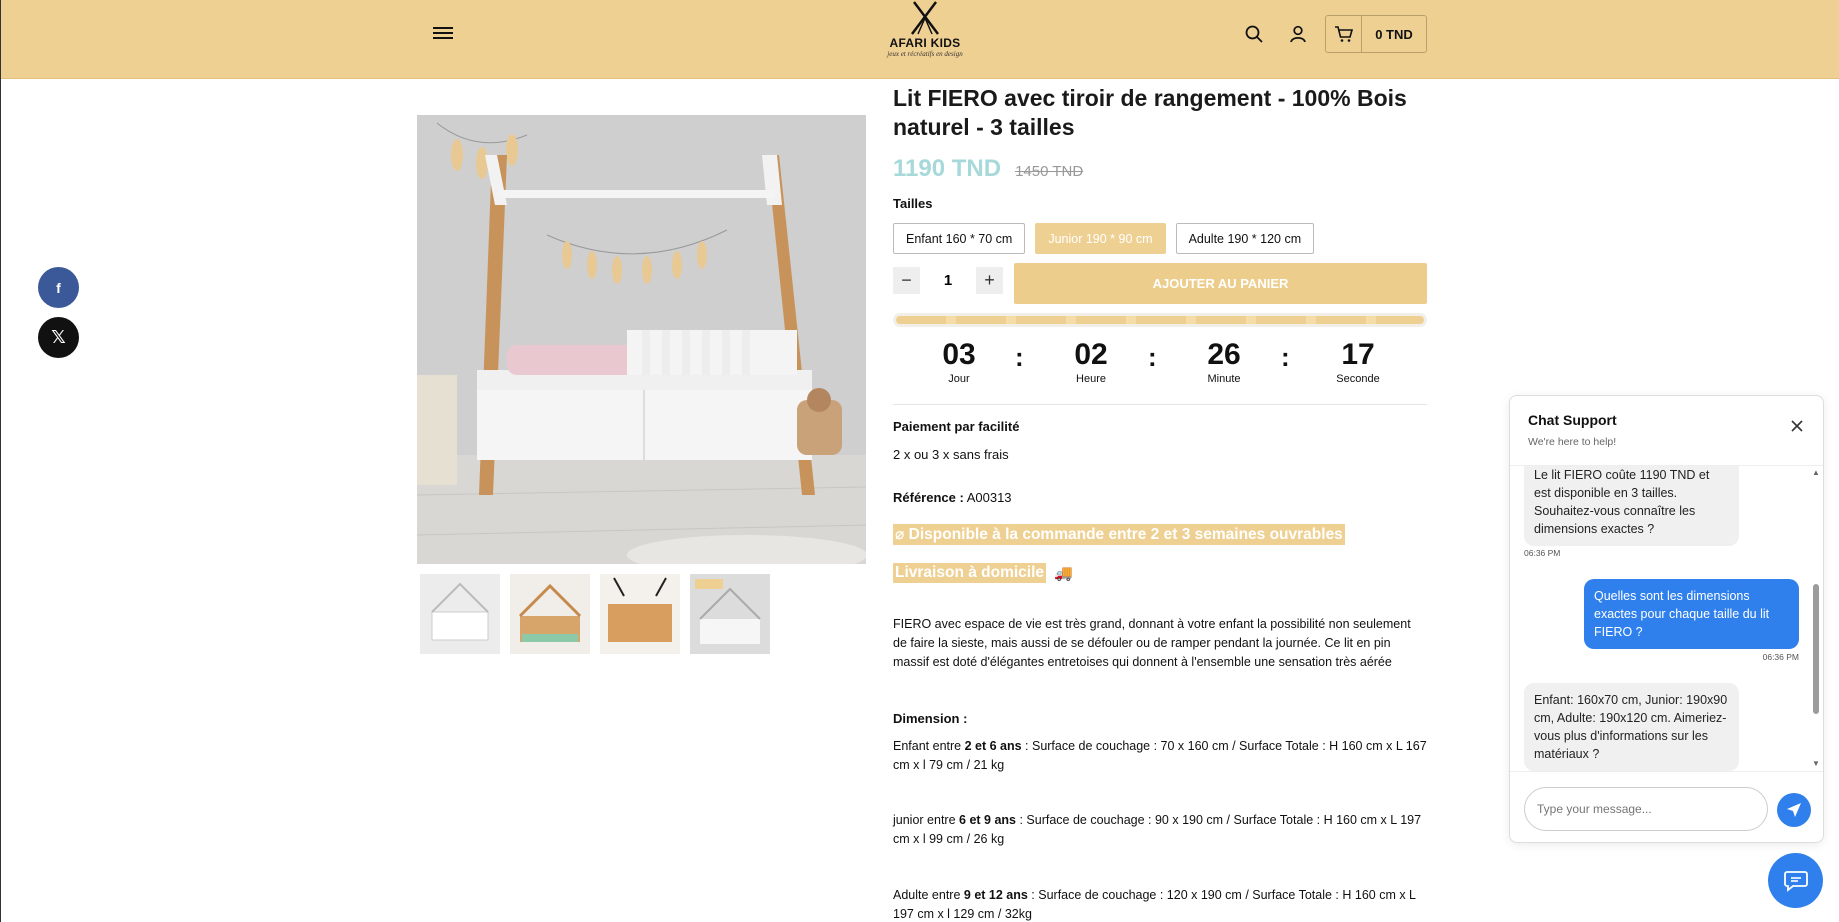 The height and width of the screenshot is (922, 1839). What do you see at coordinates (641, 339) in the screenshot?
I see `product-main-image` at bounding box center [641, 339].